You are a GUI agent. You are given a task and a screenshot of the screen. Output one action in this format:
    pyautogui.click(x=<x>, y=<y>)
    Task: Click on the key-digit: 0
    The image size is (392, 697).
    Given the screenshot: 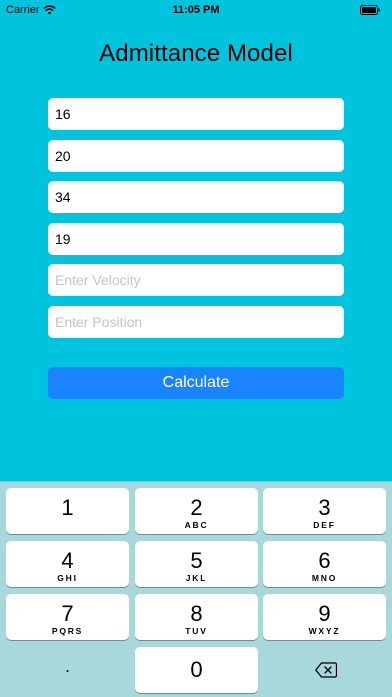 What is the action you would take?
    pyautogui.click(x=196, y=669)
    